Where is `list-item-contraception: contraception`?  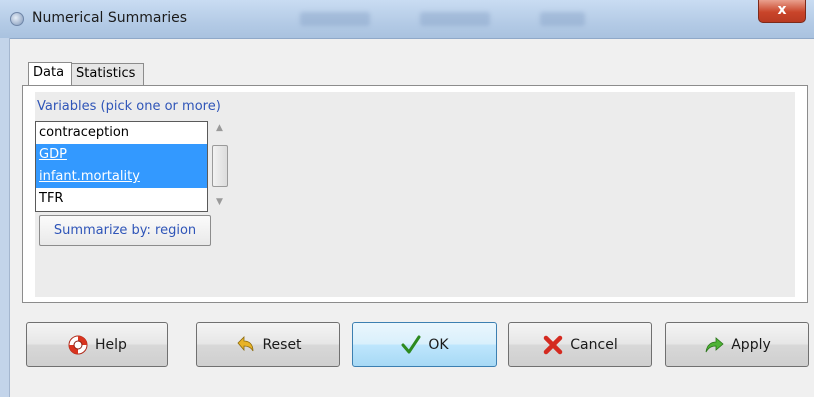
list-item-contraception: contraception is located at coordinates (121, 133).